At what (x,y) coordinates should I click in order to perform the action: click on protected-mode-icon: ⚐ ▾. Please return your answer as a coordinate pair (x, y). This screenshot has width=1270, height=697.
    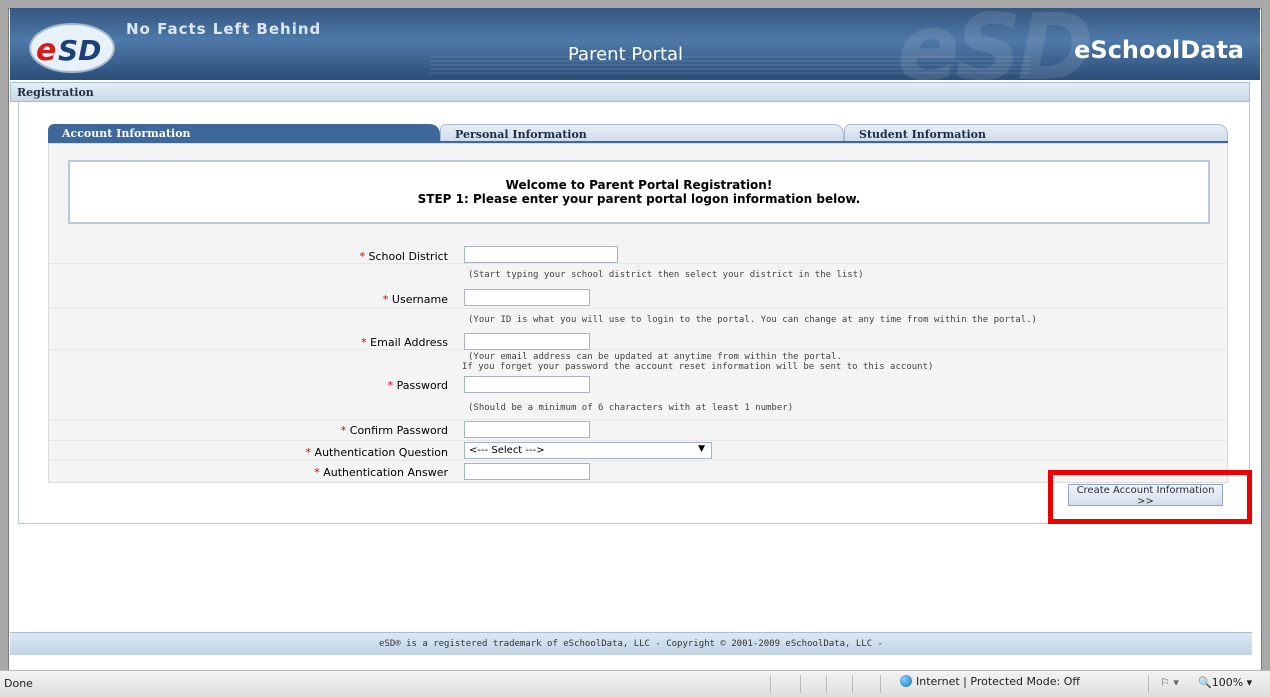
    Looking at the image, I should click on (1169, 682).